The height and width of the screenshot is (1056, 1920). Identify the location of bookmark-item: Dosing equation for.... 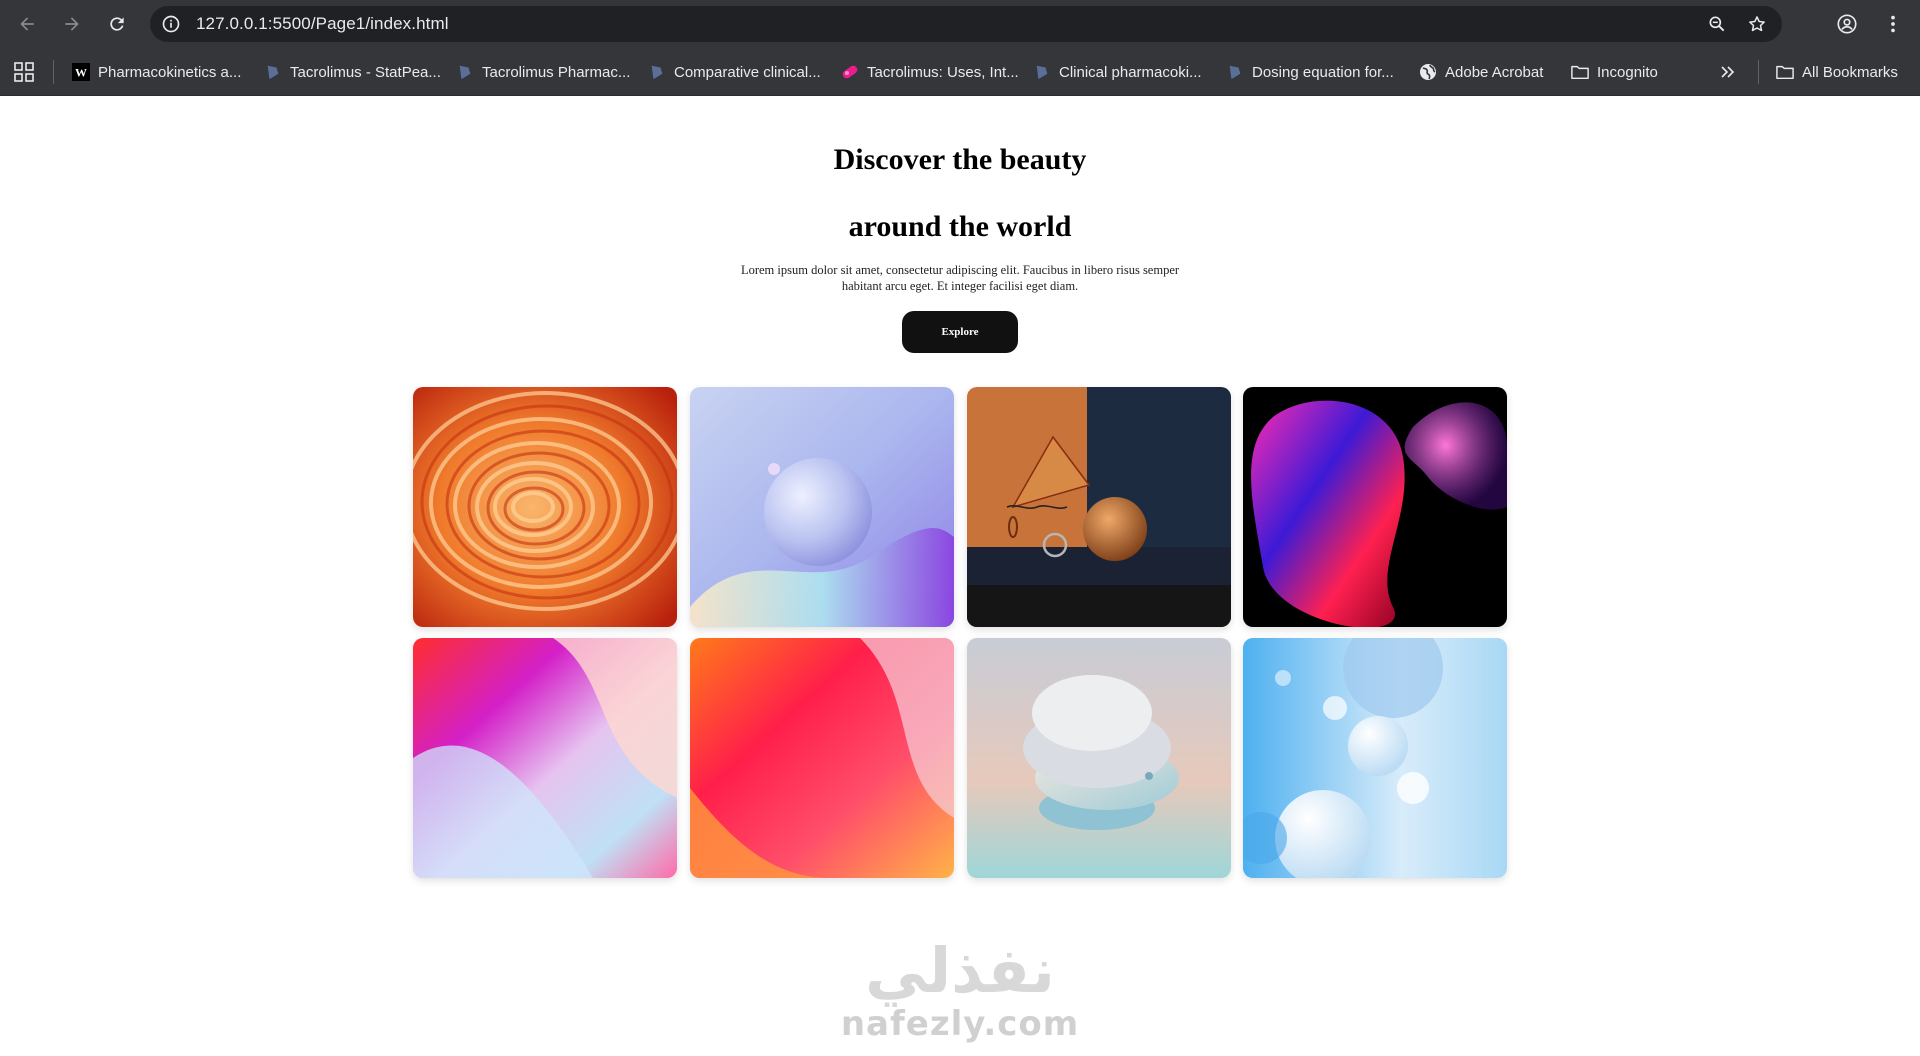
(1310, 72).